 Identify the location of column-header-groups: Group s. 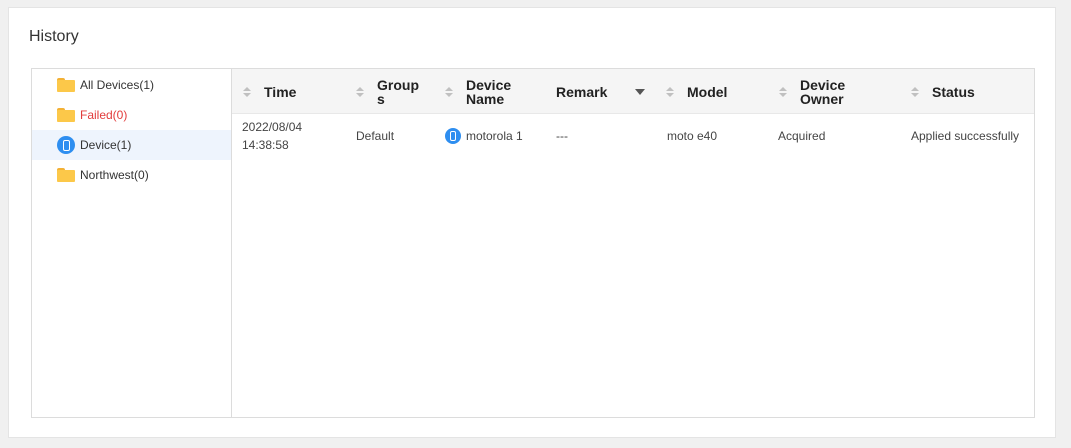
(387, 91).